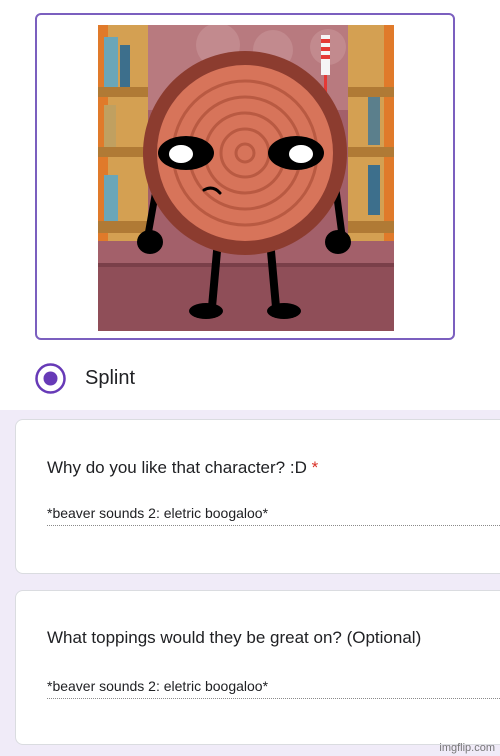  What do you see at coordinates (315, 467) in the screenshot?
I see `required-marker: *` at bounding box center [315, 467].